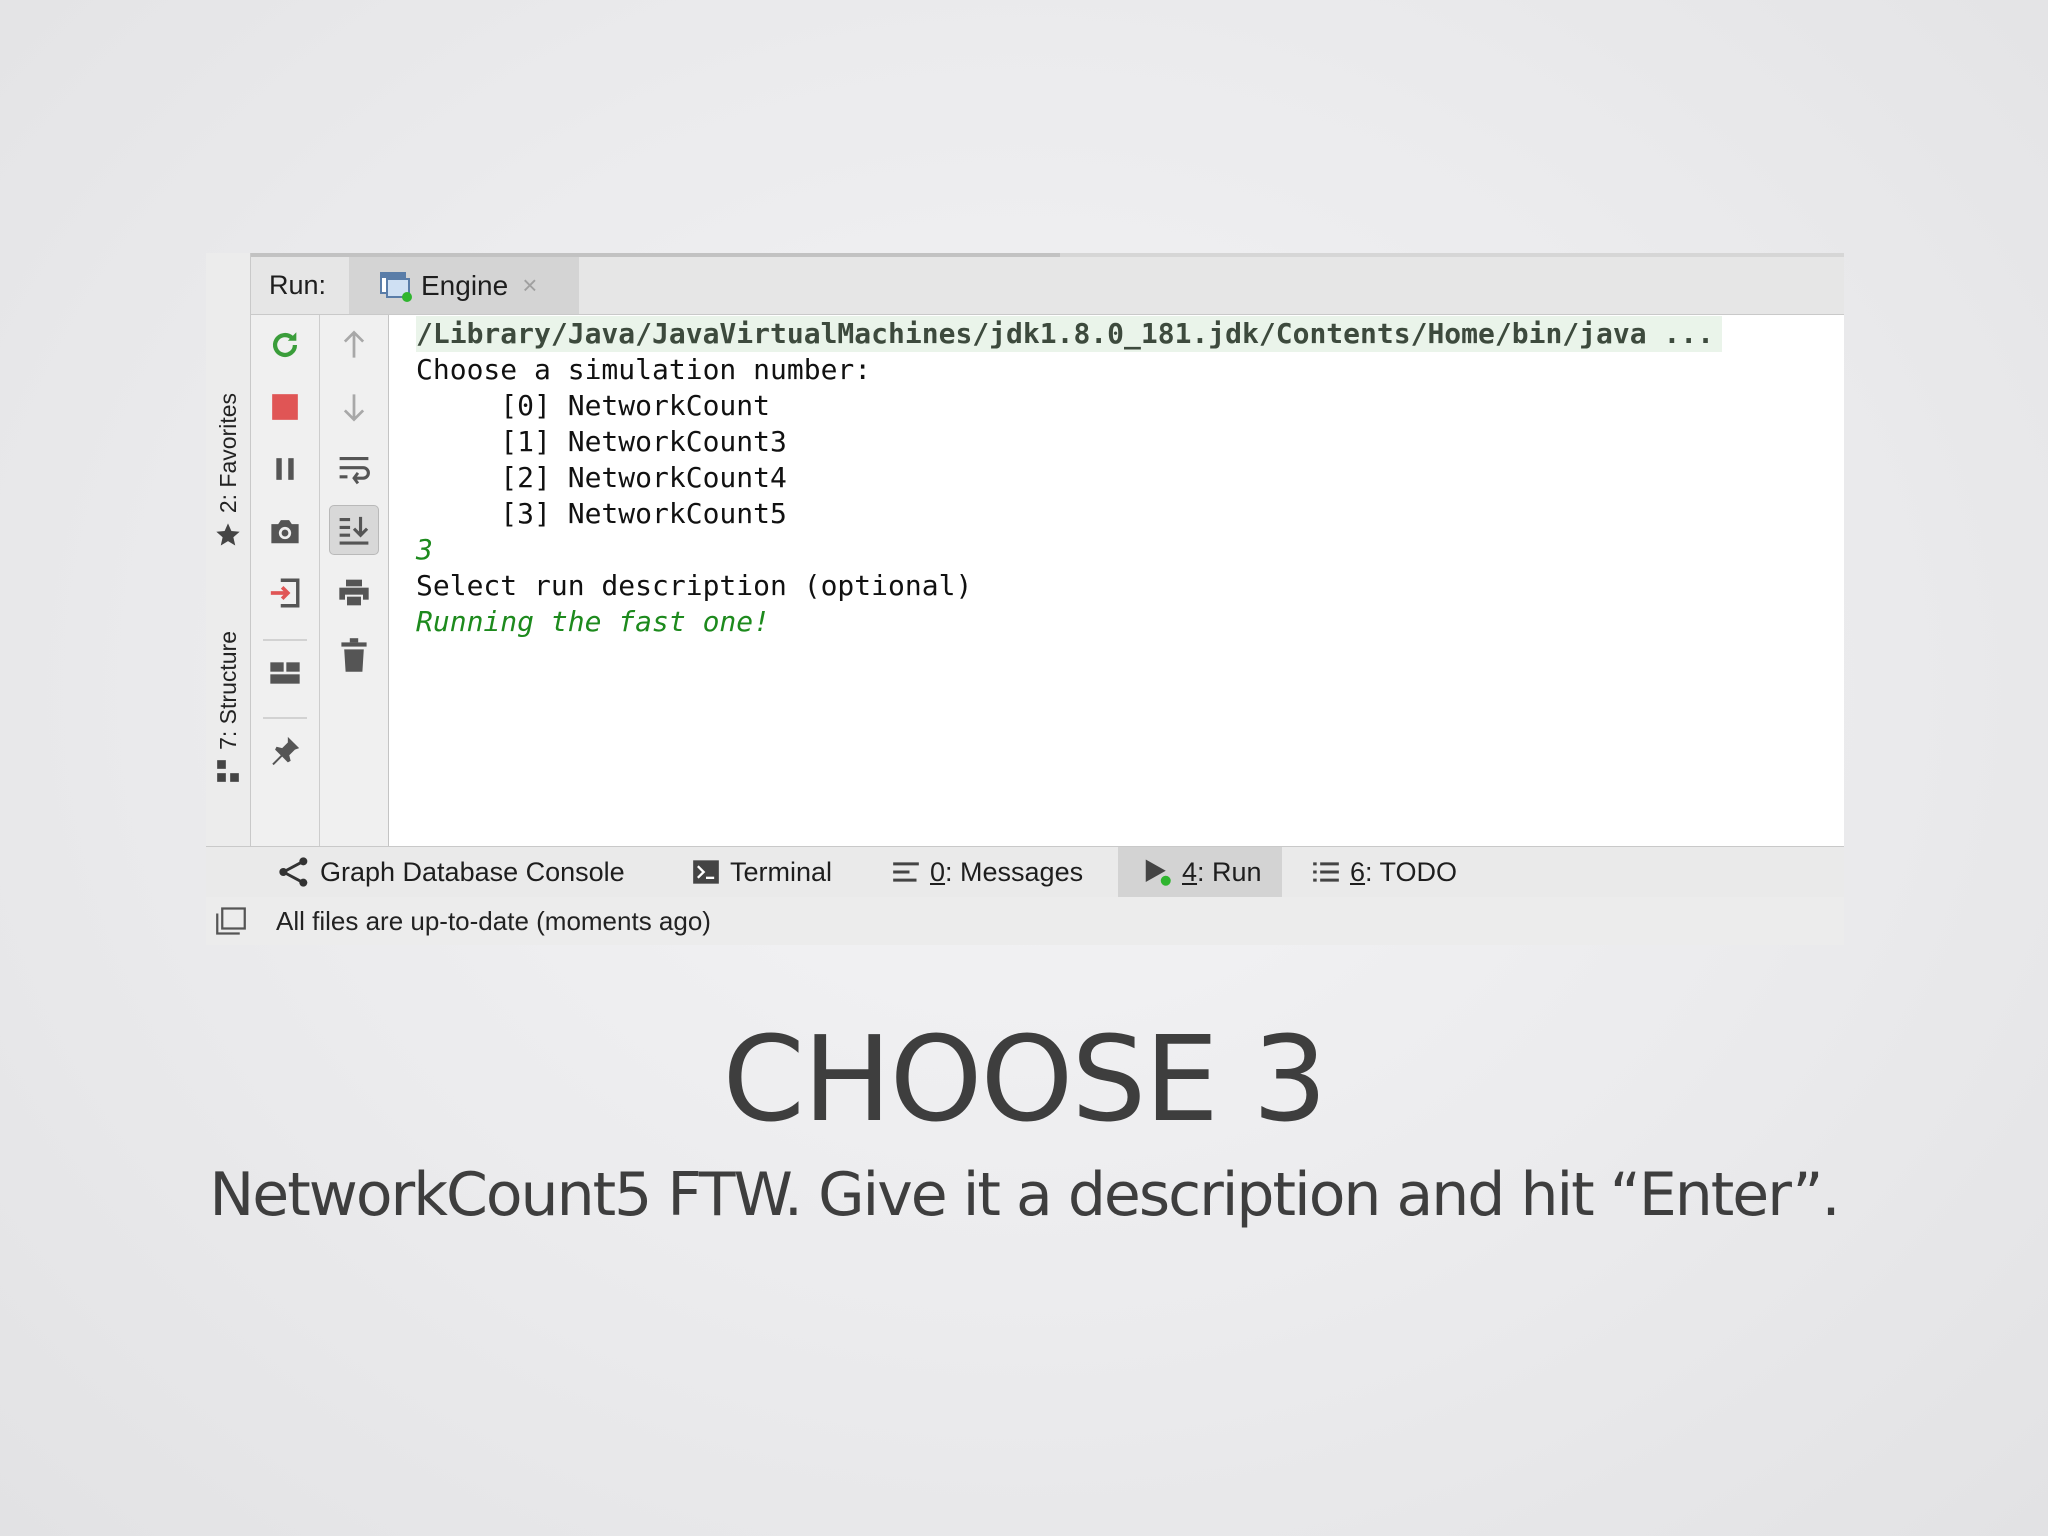  I want to click on console-option: [3] NetworkCount5, so click(601, 513).